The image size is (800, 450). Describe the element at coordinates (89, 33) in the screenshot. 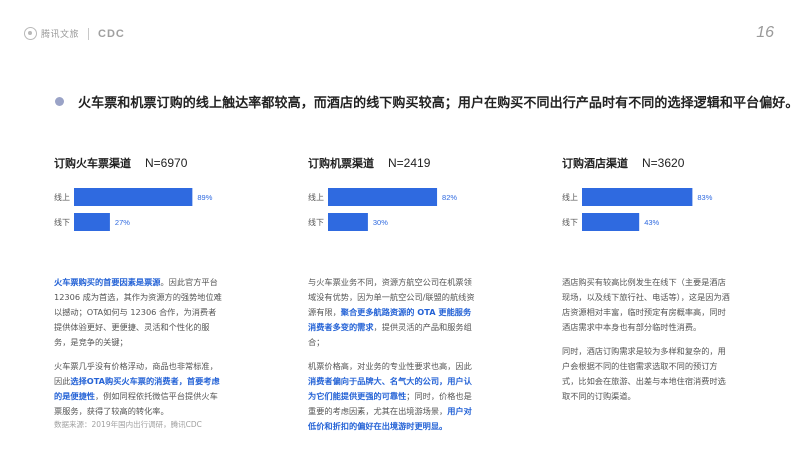

I see `logo-divider` at that location.